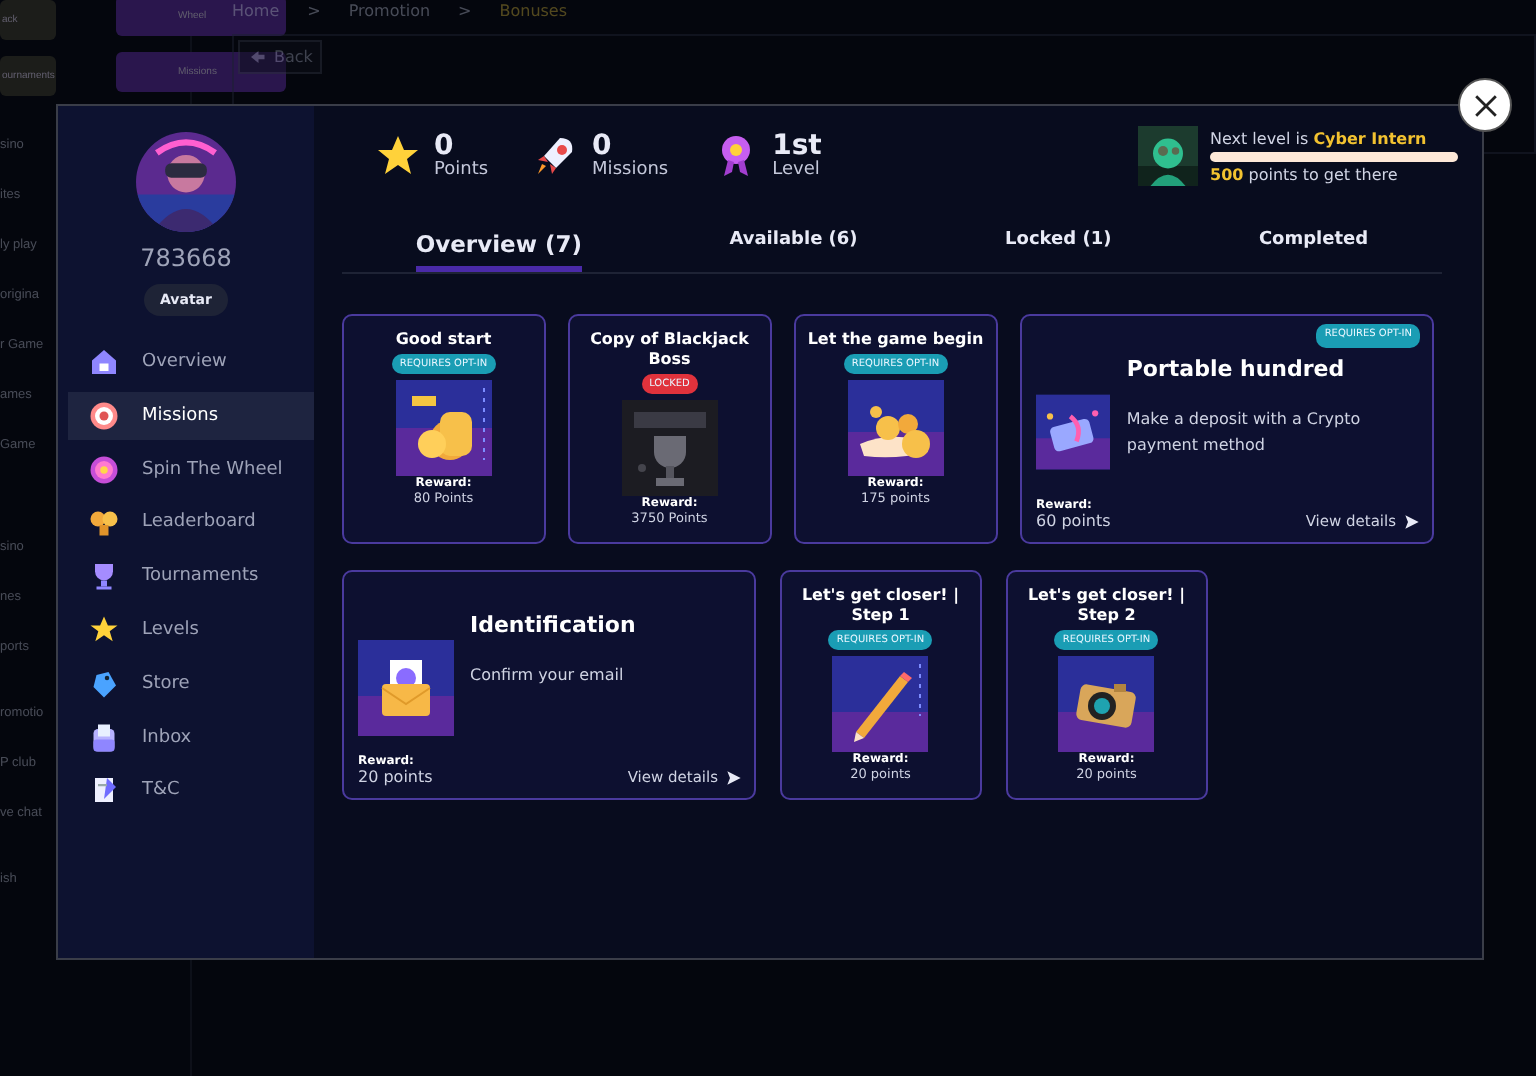 The image size is (1536, 1076). I want to click on next-level-text: Next level is Cyber Intern, so click(1319, 138).